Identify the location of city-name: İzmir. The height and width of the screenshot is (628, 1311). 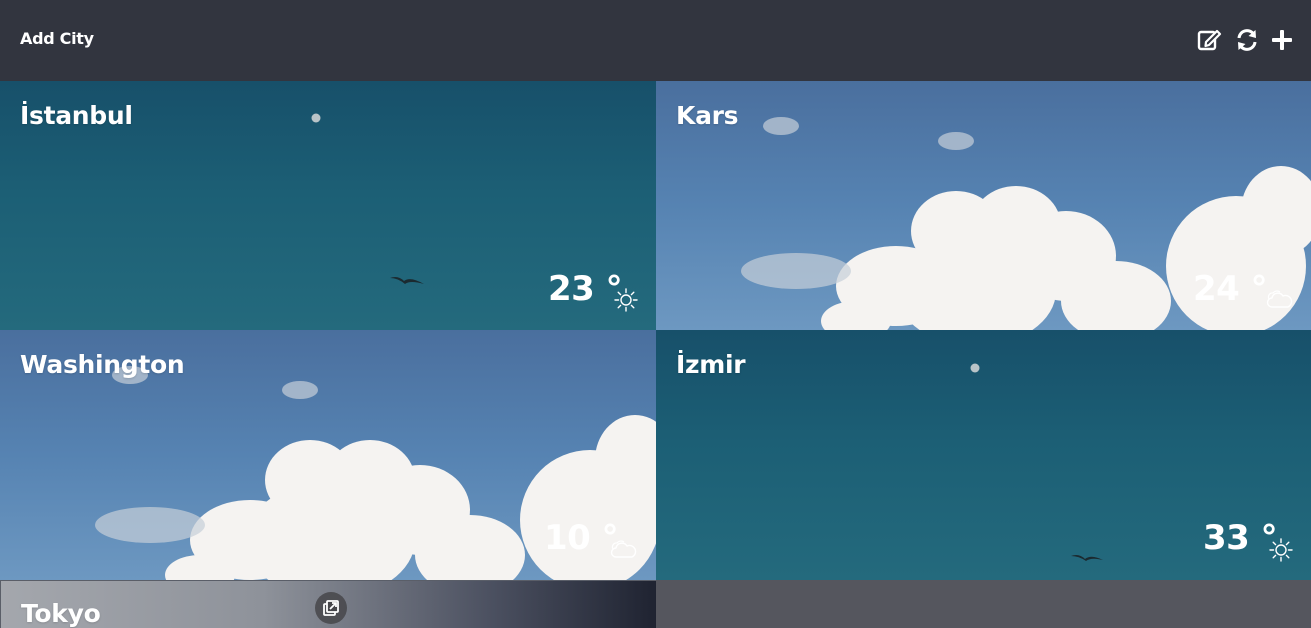
(711, 364).